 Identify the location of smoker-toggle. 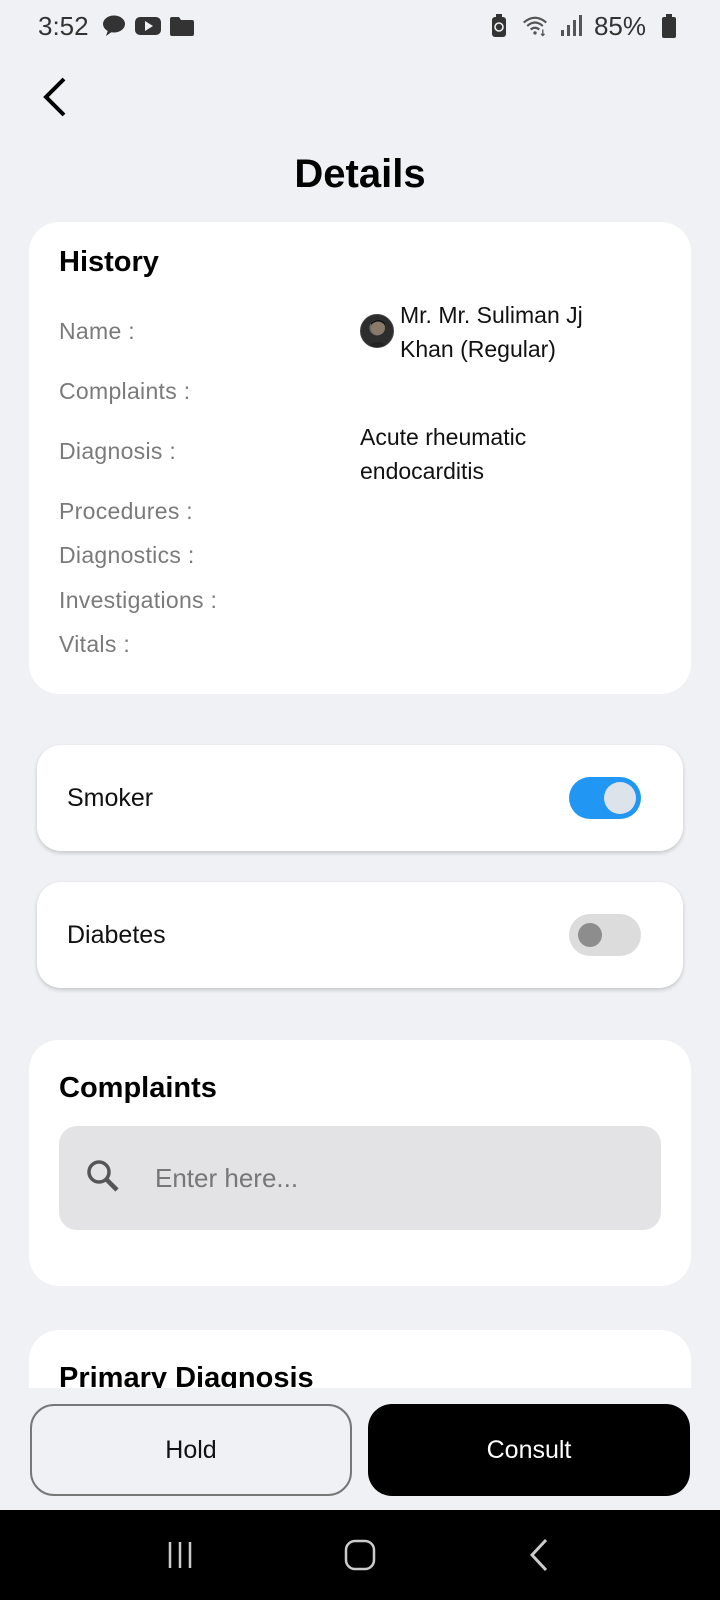
(605, 798).